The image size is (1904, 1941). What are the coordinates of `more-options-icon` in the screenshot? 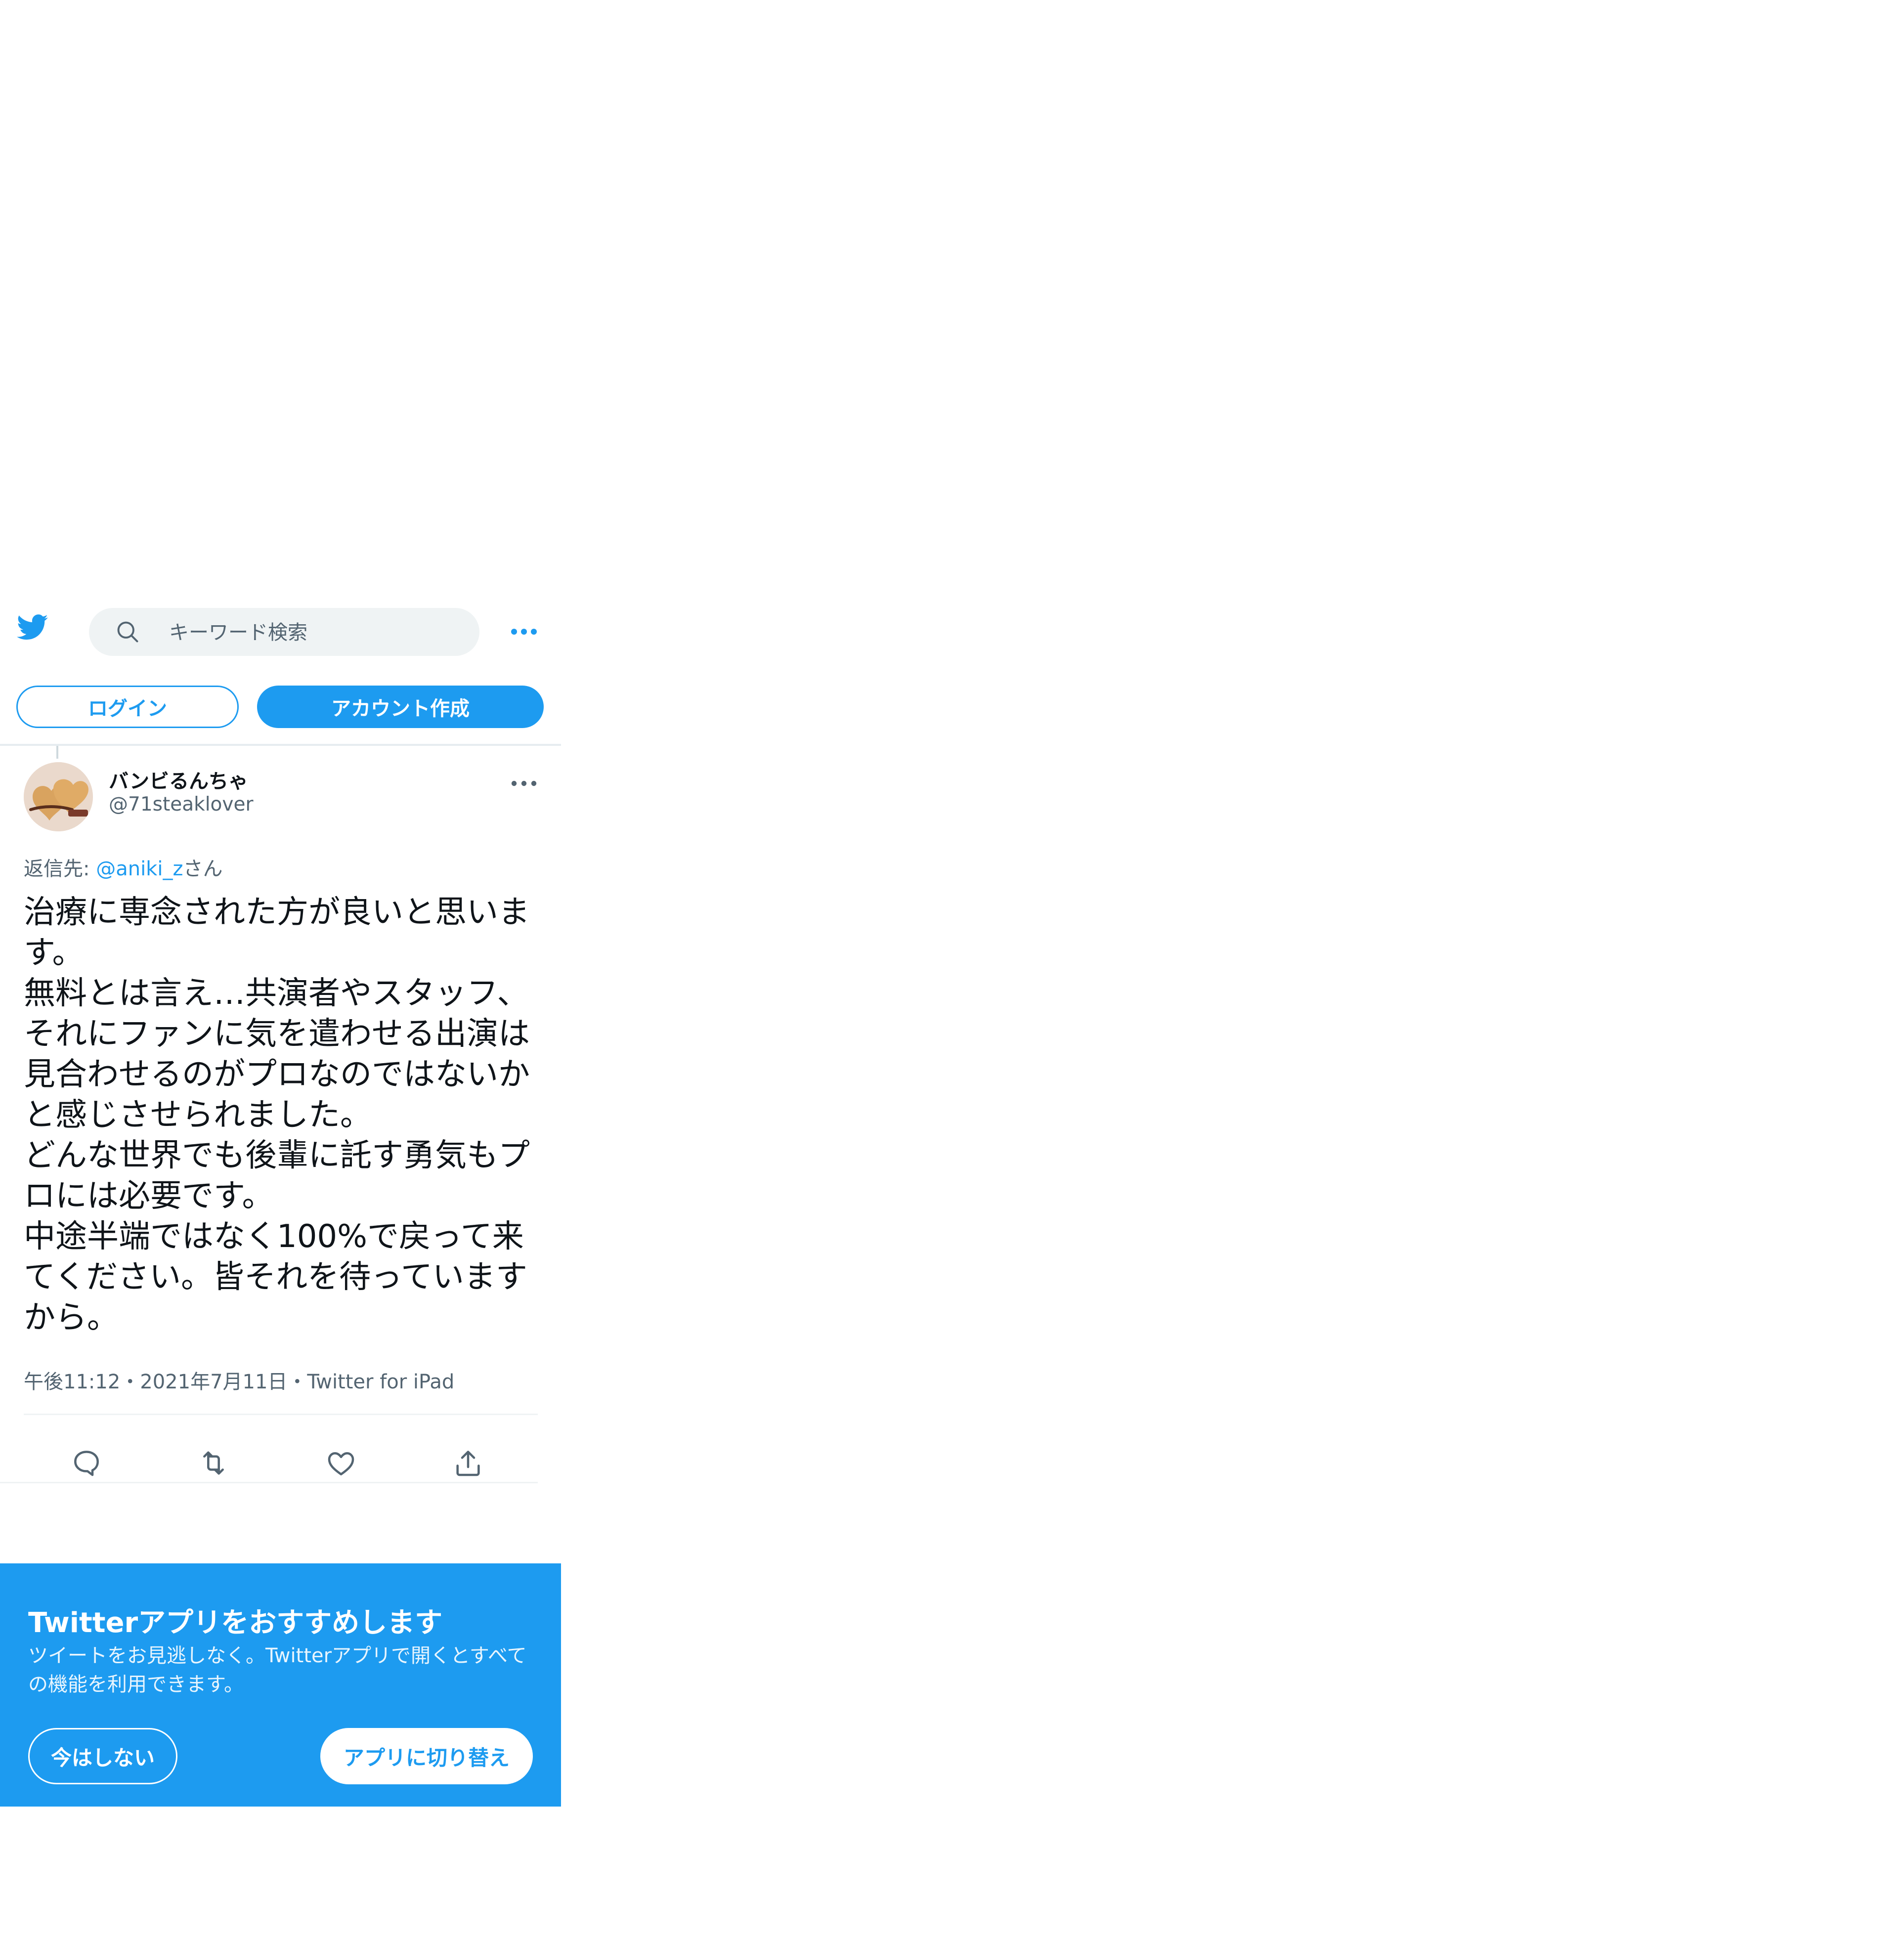 It's located at (524, 632).